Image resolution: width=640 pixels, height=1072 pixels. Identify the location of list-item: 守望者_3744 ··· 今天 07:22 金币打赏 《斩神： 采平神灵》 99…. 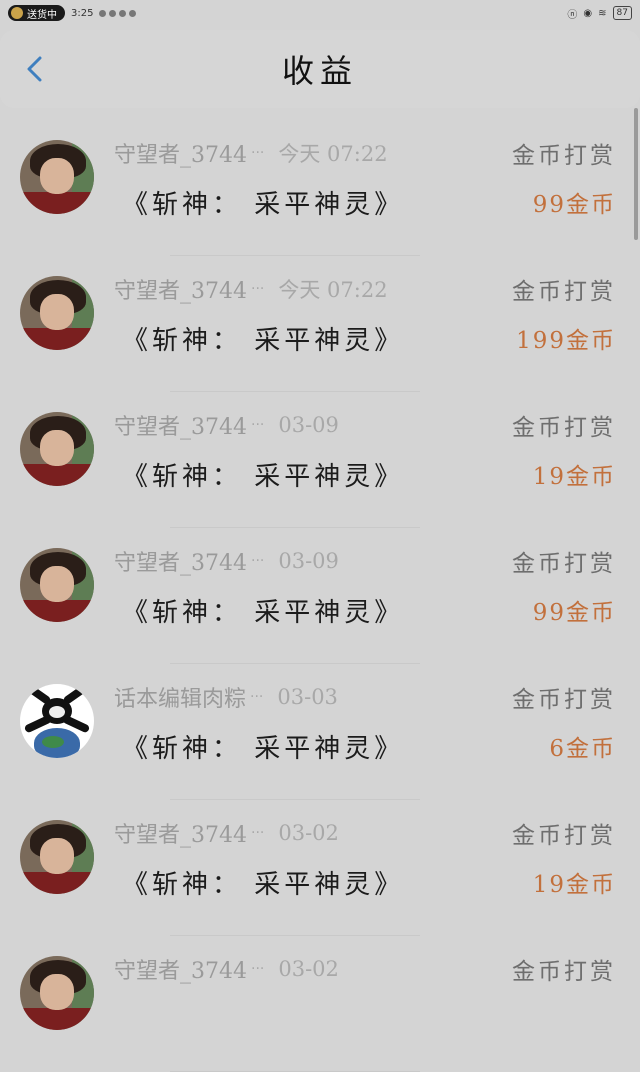
(320, 188).